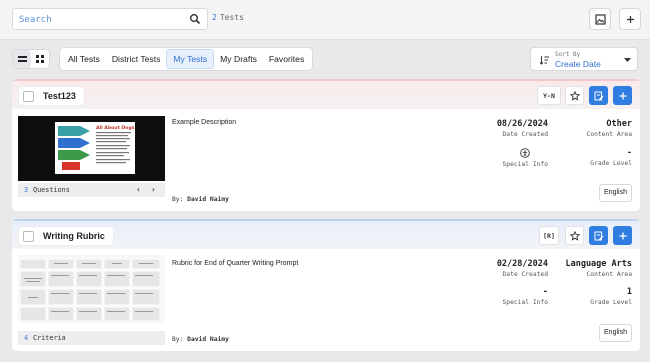 This screenshot has height=362, width=650. Describe the element at coordinates (84, 59) in the screenshot. I see `tab-all-tests: All Tests` at that location.